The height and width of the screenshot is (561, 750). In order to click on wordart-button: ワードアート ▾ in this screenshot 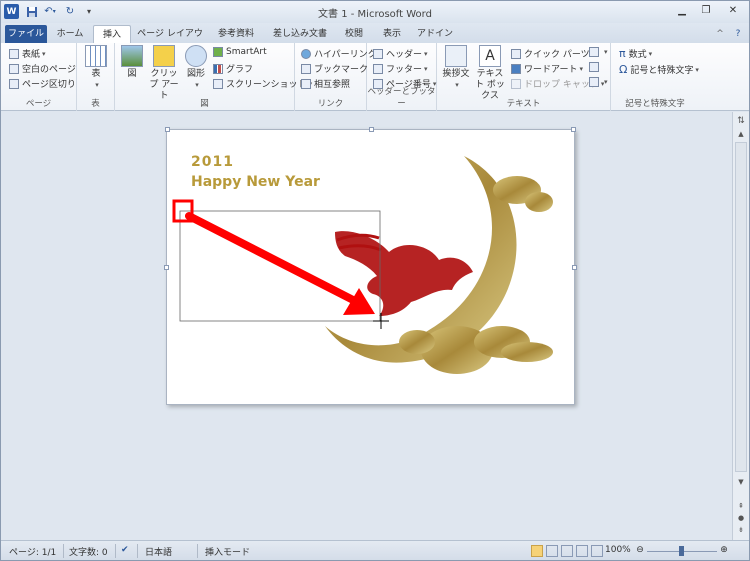, I will do `click(547, 68)`.